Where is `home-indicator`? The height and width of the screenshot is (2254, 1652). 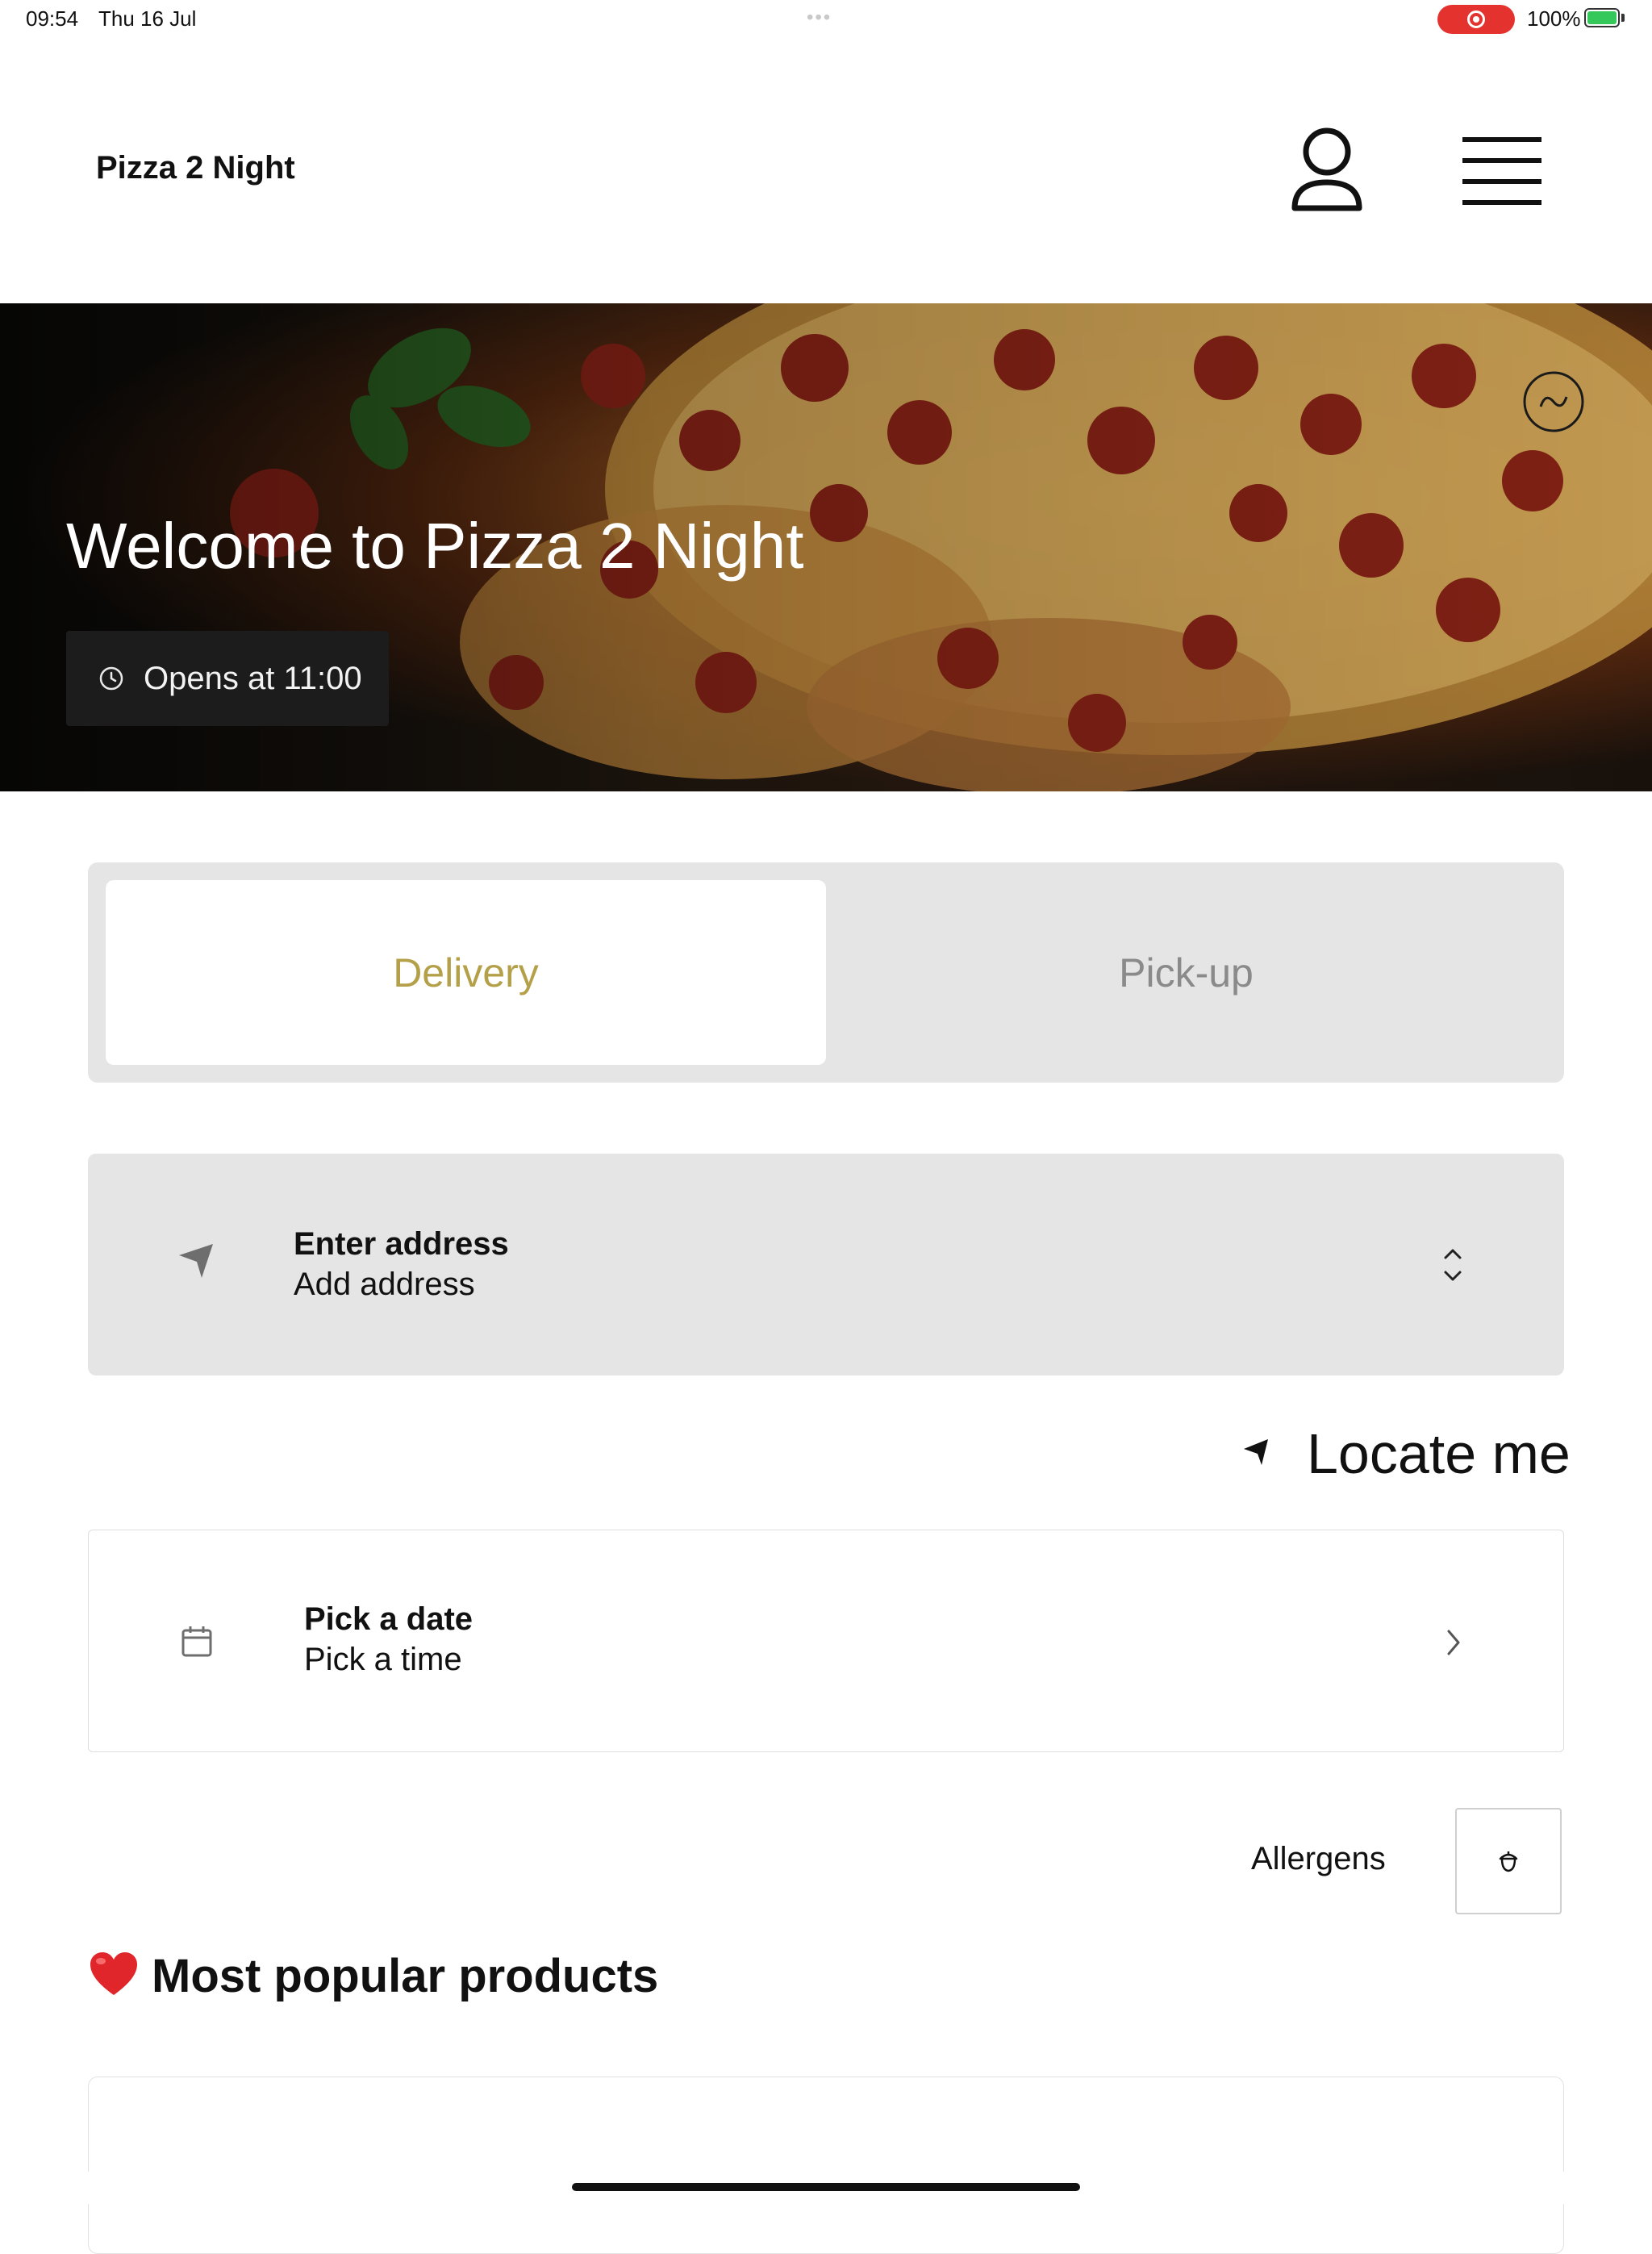
home-indicator is located at coordinates (826, 2187).